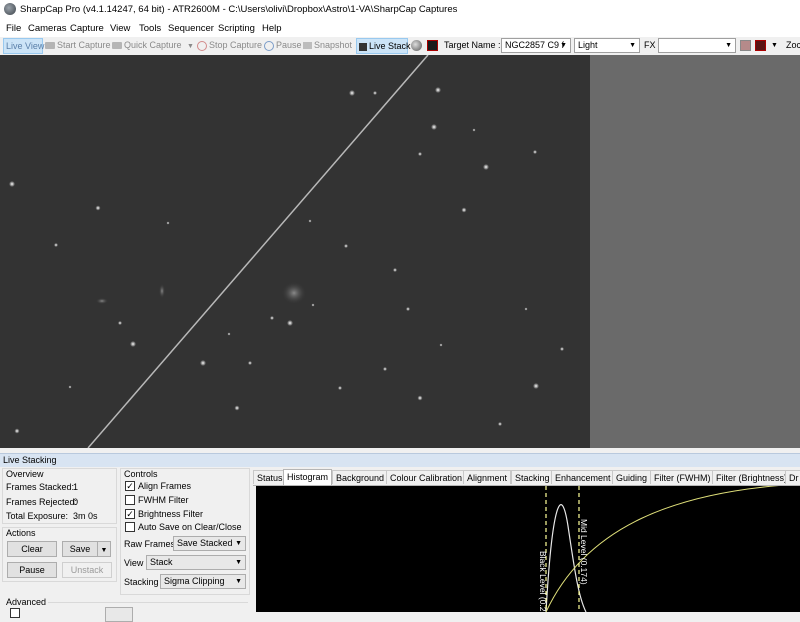 This screenshot has height=622, width=800. Describe the element at coordinates (327, 45) in the screenshot. I see `snapshot-button: Snapshot` at that location.